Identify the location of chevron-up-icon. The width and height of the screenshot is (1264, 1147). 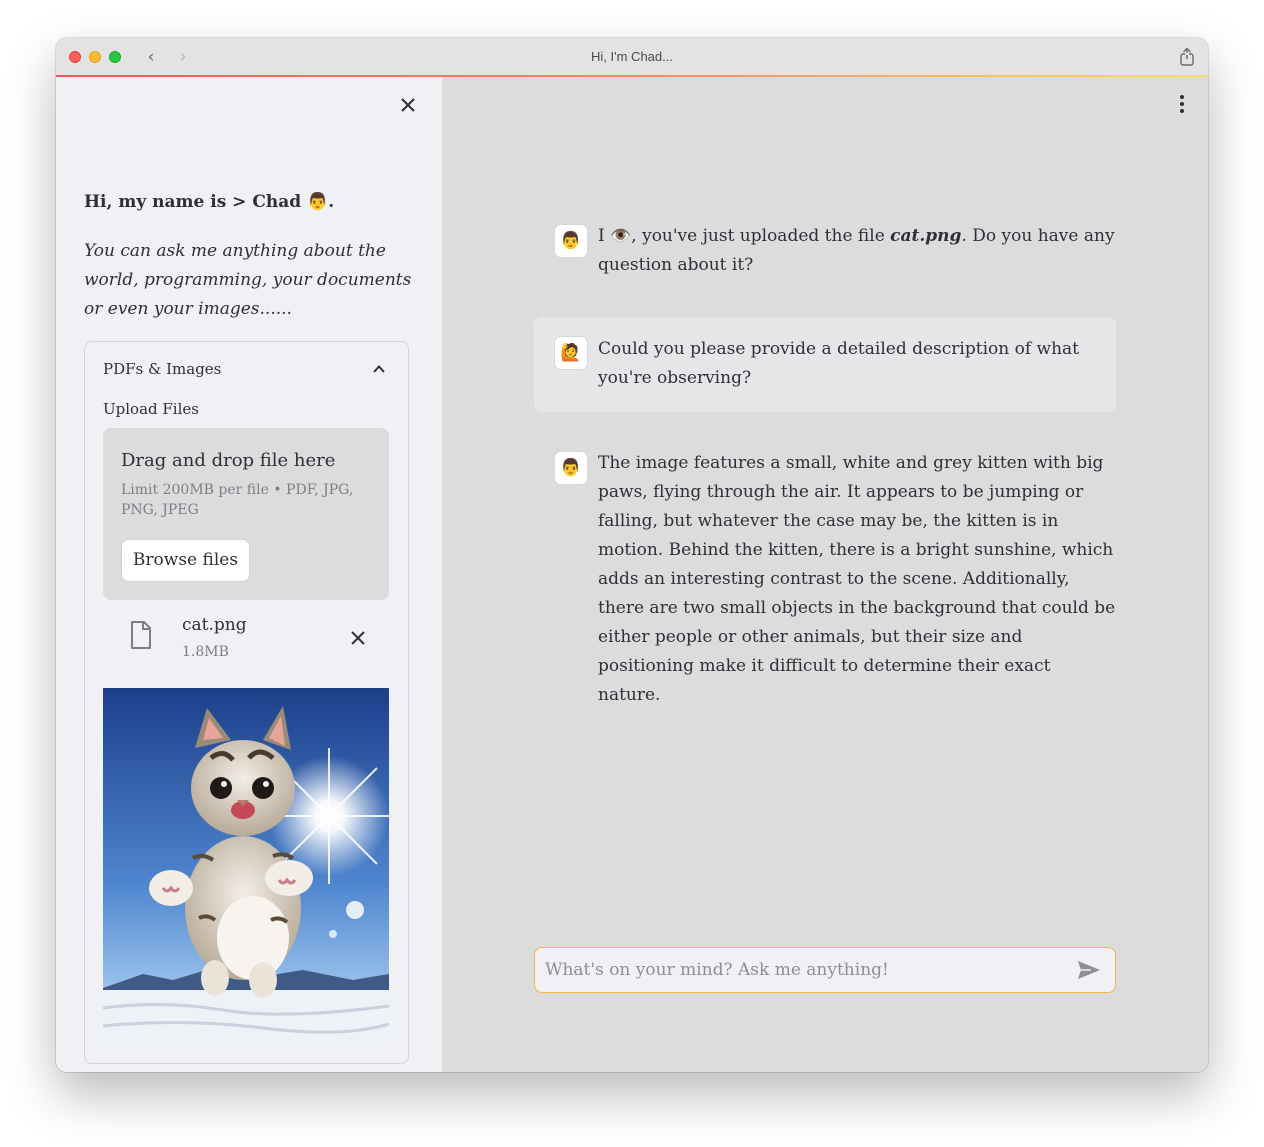
(379, 369).